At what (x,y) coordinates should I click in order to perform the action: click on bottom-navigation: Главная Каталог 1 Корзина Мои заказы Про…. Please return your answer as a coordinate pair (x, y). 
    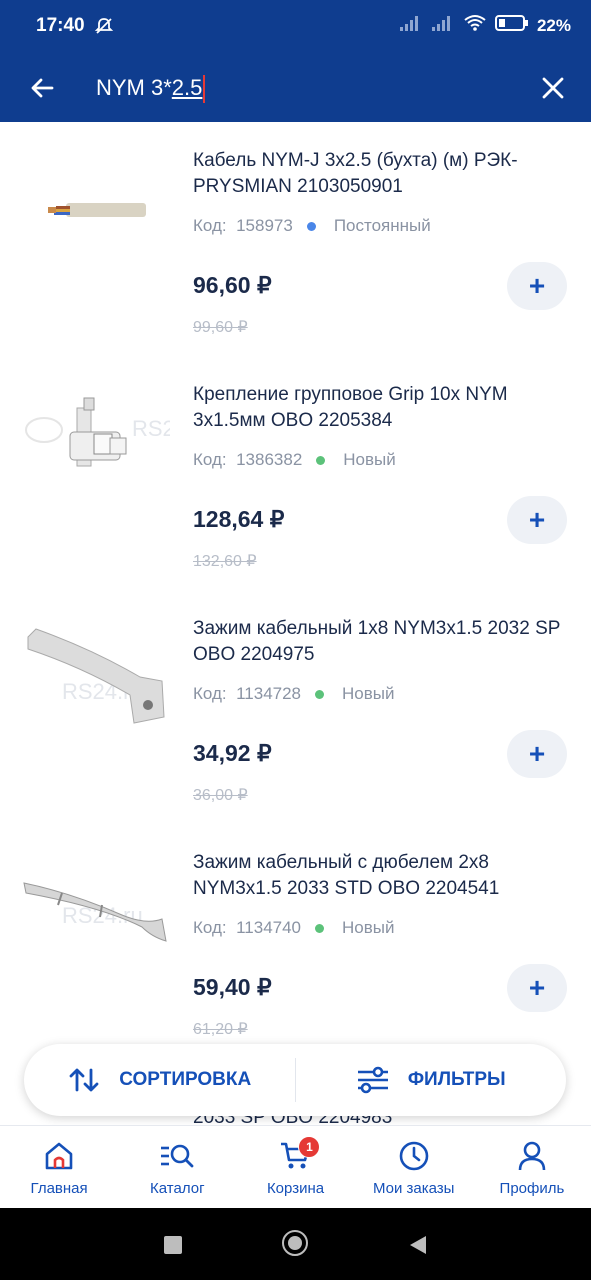
    Looking at the image, I should click on (295, 1167).